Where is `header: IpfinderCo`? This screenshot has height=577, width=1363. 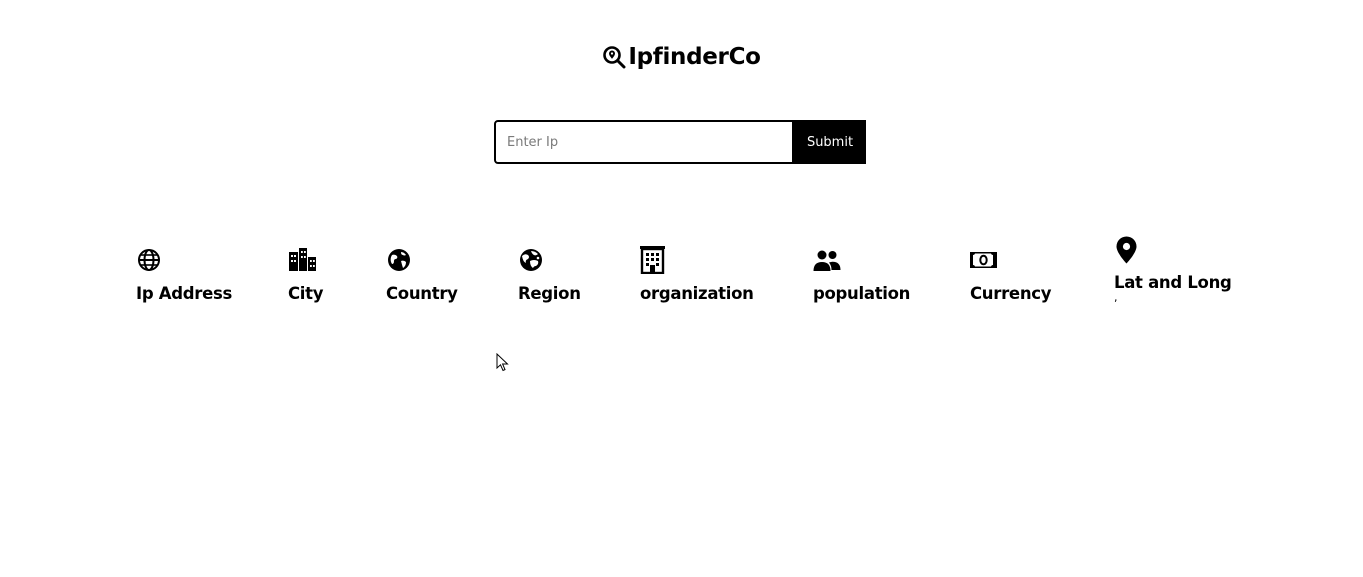 header: IpfinderCo is located at coordinates (681, 57).